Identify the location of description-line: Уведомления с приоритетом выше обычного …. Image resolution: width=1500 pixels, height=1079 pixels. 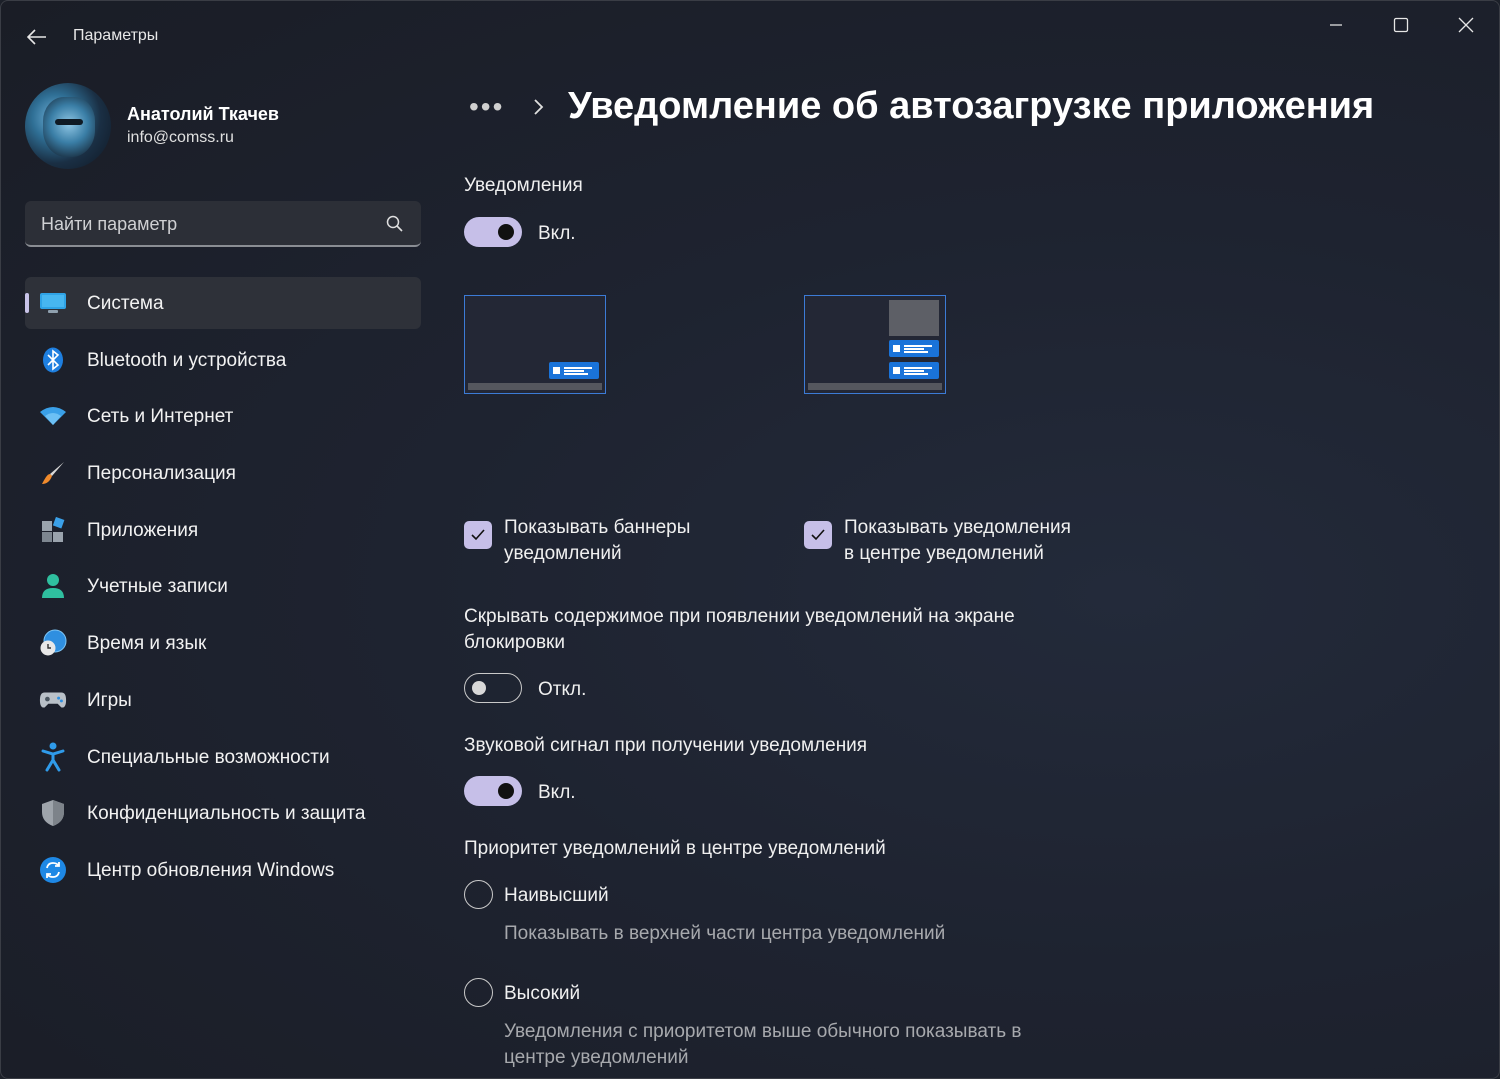
(763, 1031).